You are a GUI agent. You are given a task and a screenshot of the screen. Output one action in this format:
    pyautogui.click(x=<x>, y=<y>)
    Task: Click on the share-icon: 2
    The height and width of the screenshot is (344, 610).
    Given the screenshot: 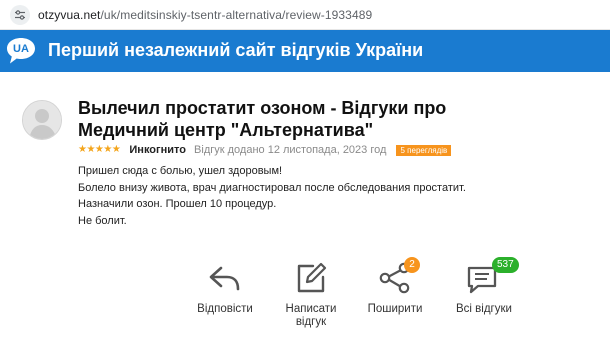 What is the action you would take?
    pyautogui.click(x=398, y=276)
    